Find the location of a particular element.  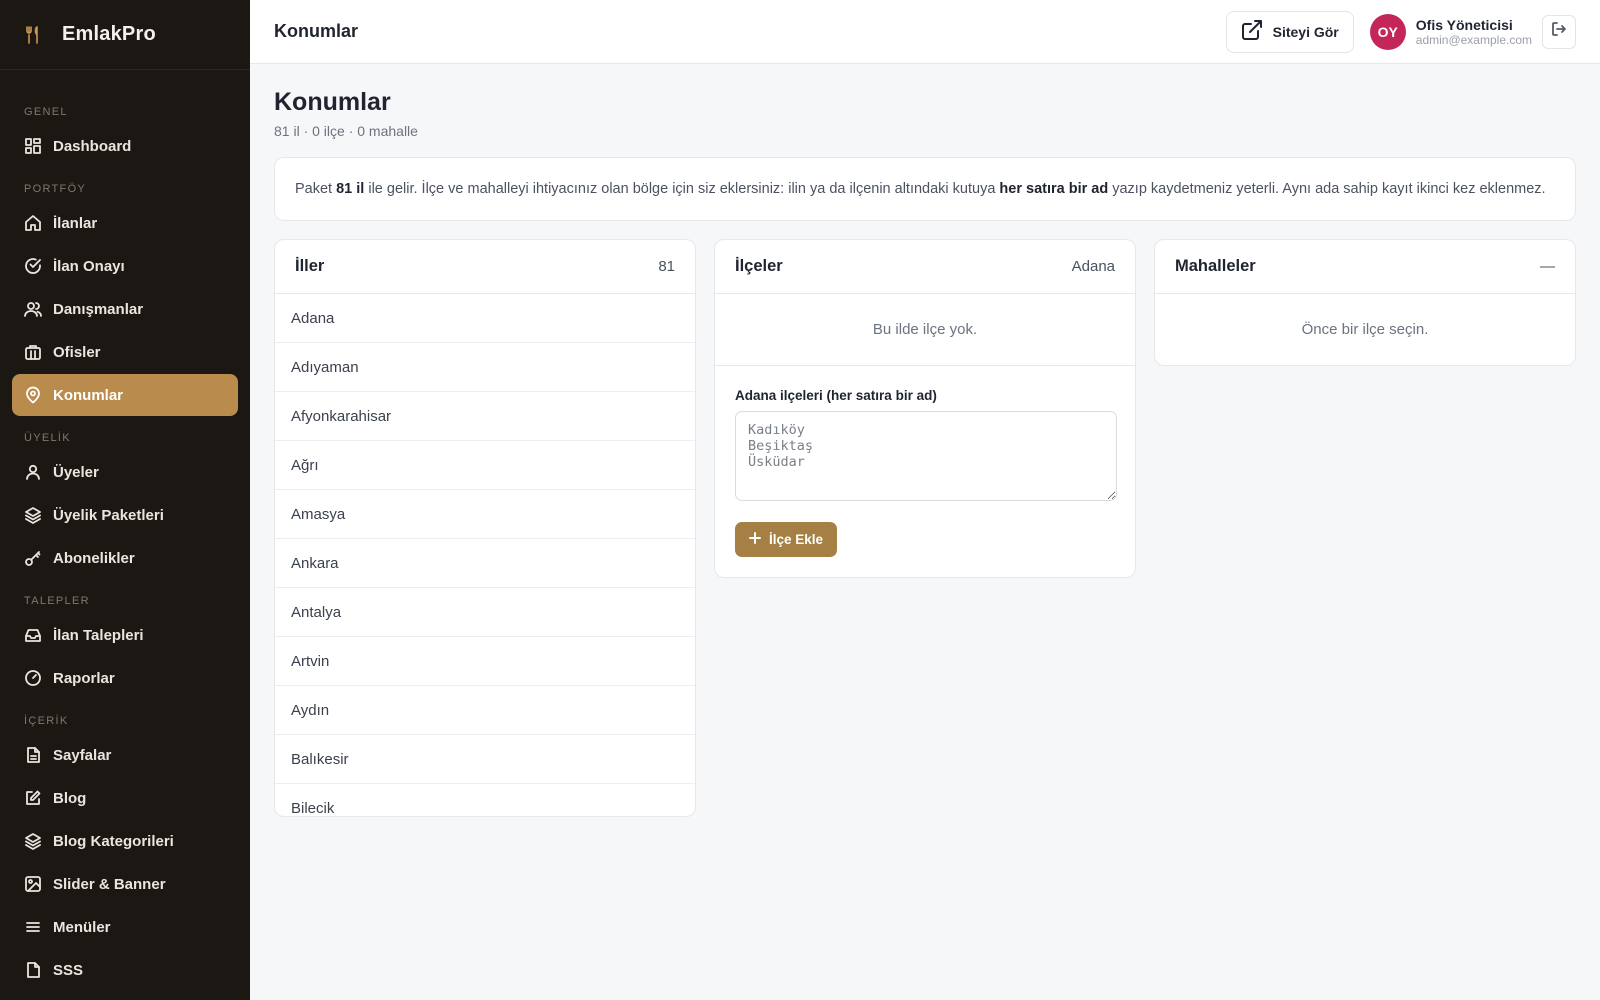

list-item: Adana is located at coordinates (485, 318).